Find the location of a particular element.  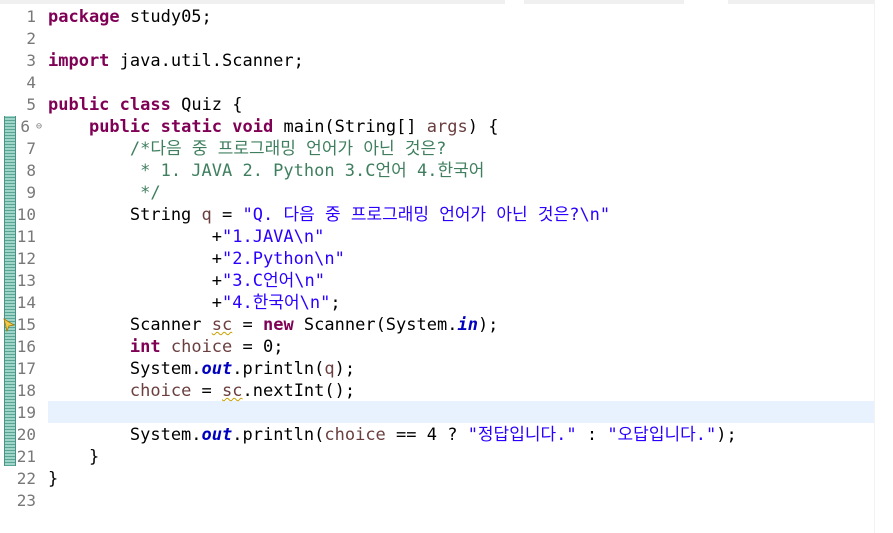

code-line: 23 is located at coordinates (446, 501).